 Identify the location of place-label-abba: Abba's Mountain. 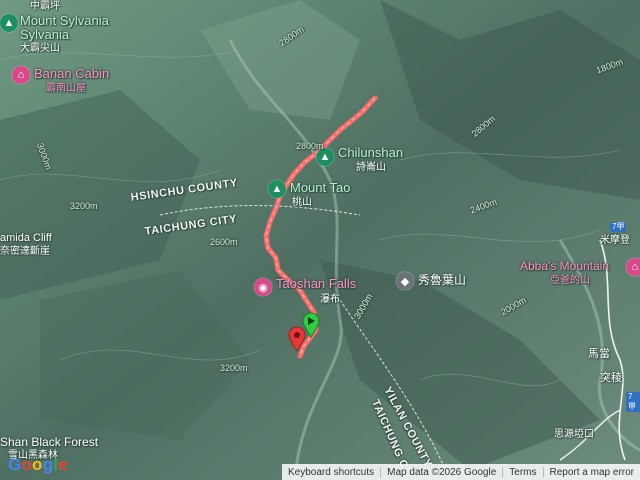
(564, 266).